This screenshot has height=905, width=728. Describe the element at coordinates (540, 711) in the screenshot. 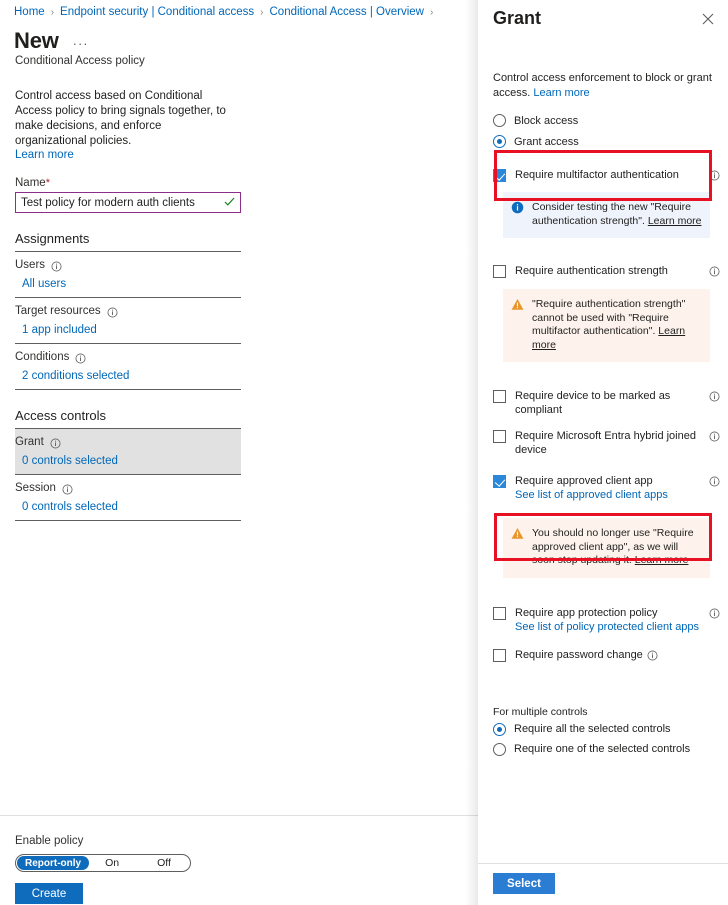

I see `multiple-controls-label: For multiple controls` at that location.